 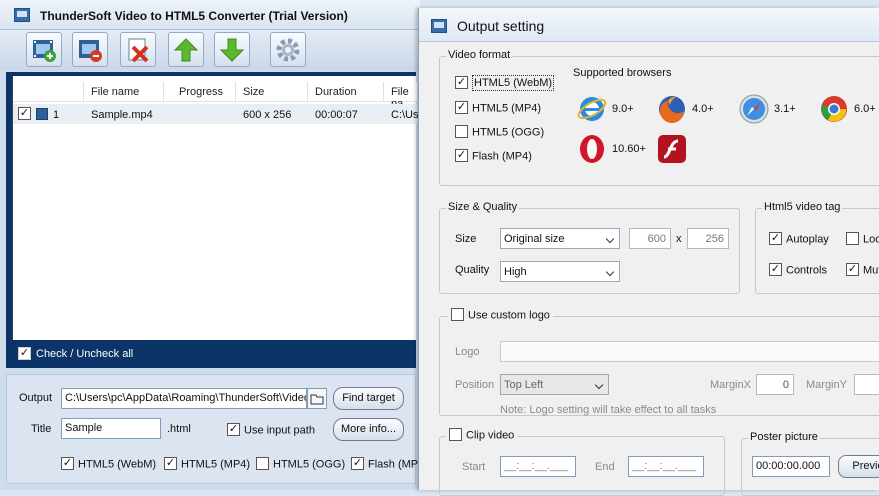 What do you see at coordinates (457, 314) in the screenshot?
I see `use-custom-logo-checkbox` at bounding box center [457, 314].